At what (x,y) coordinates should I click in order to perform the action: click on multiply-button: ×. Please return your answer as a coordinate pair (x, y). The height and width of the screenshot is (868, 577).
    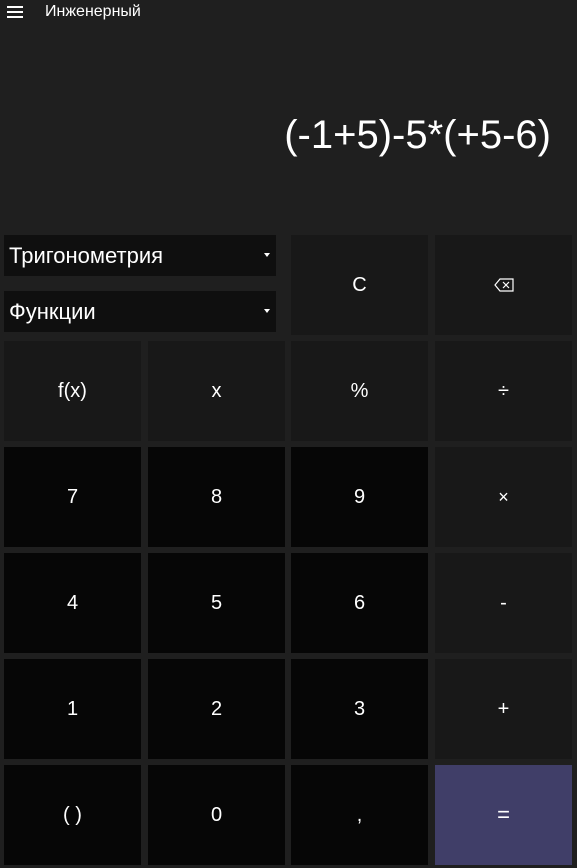
    Looking at the image, I should click on (503, 497).